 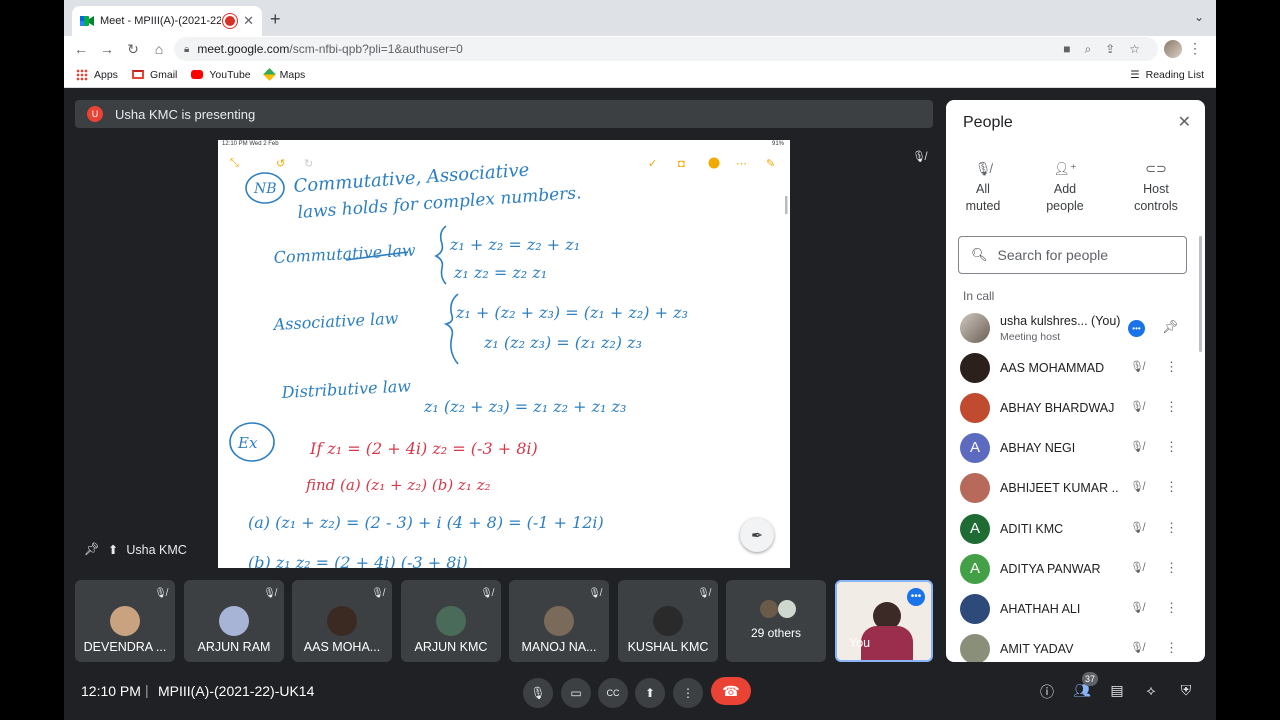 I want to click on bookmark-gmail: Gmail, so click(x=154, y=74).